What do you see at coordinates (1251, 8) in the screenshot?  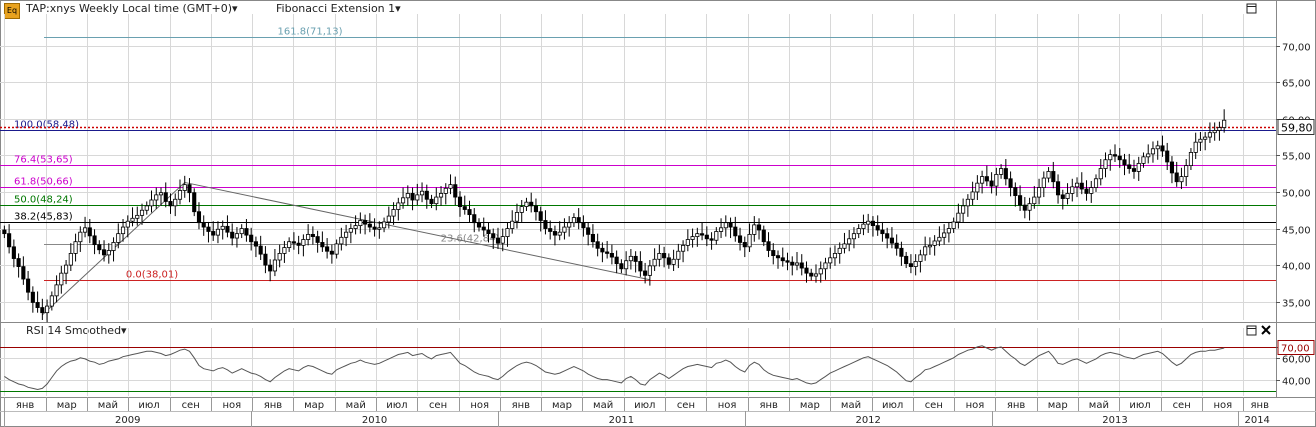 I see `price-pane-maximize-icon` at bounding box center [1251, 8].